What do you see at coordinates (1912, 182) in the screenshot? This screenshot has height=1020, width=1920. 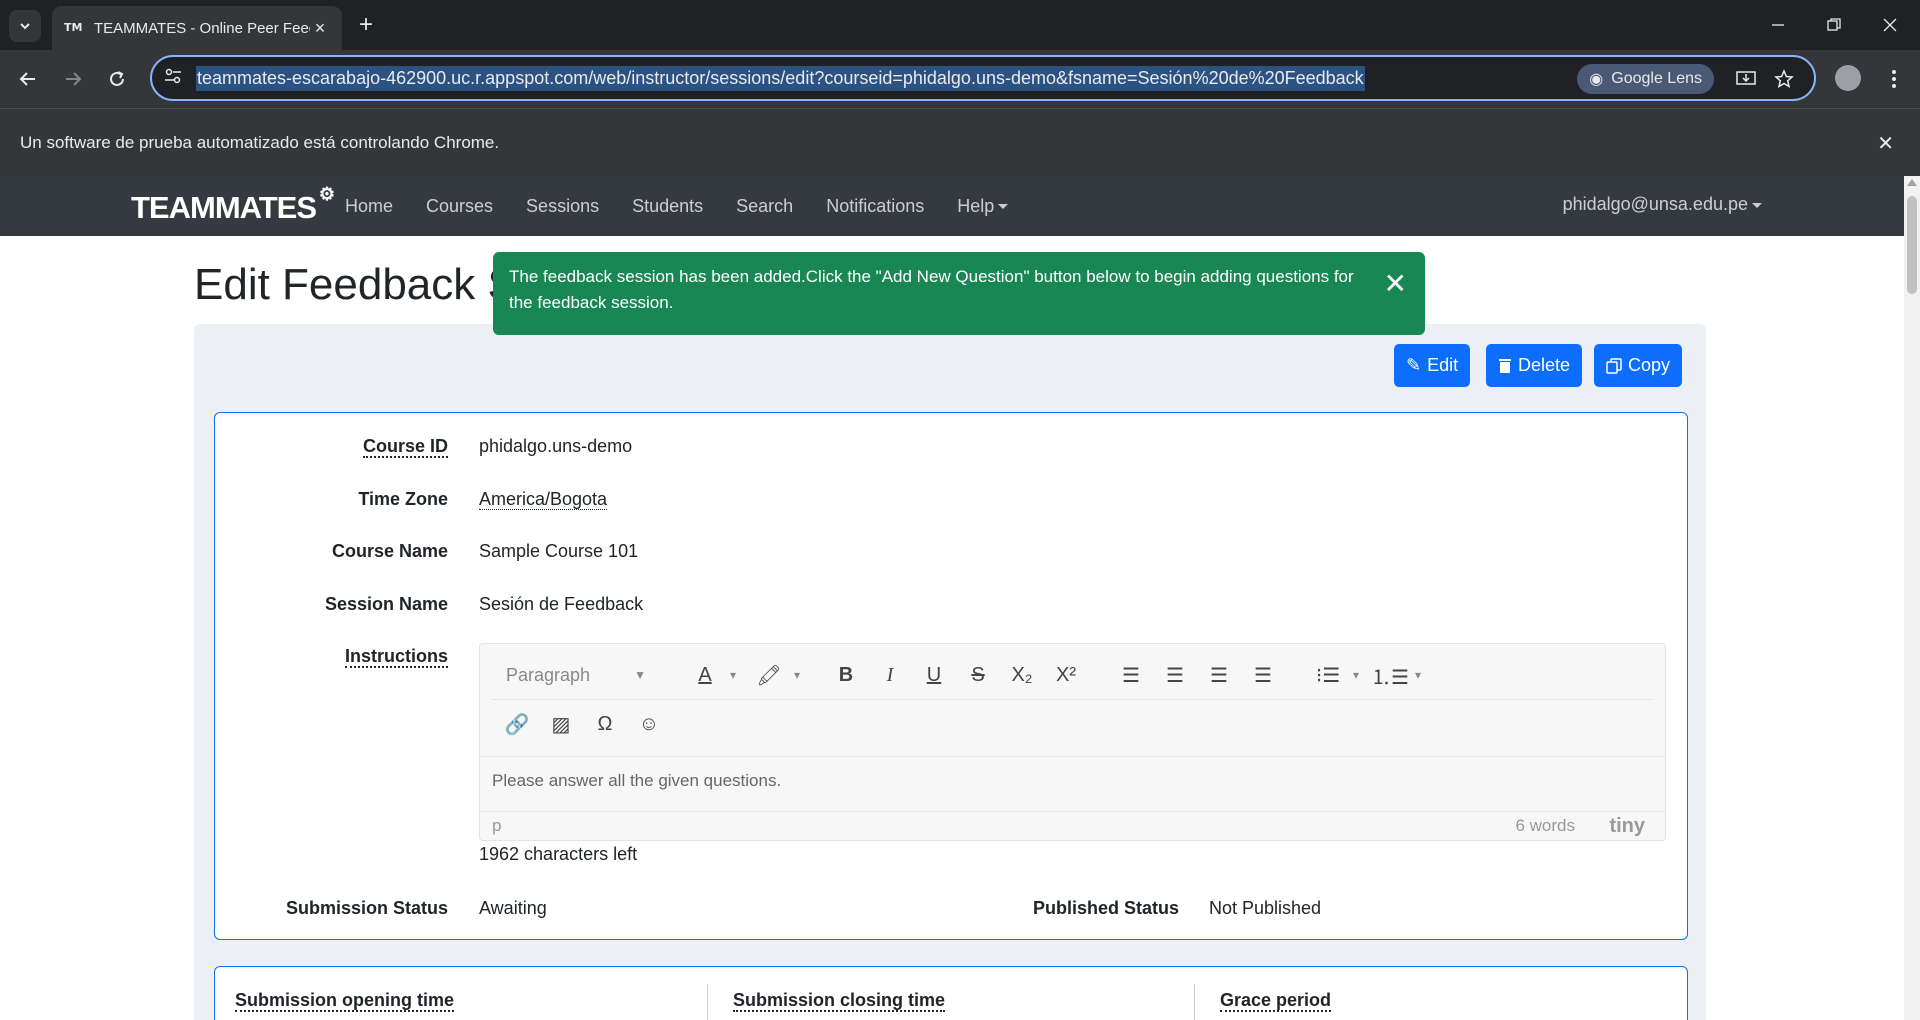 I see `scroll-up-icon` at bounding box center [1912, 182].